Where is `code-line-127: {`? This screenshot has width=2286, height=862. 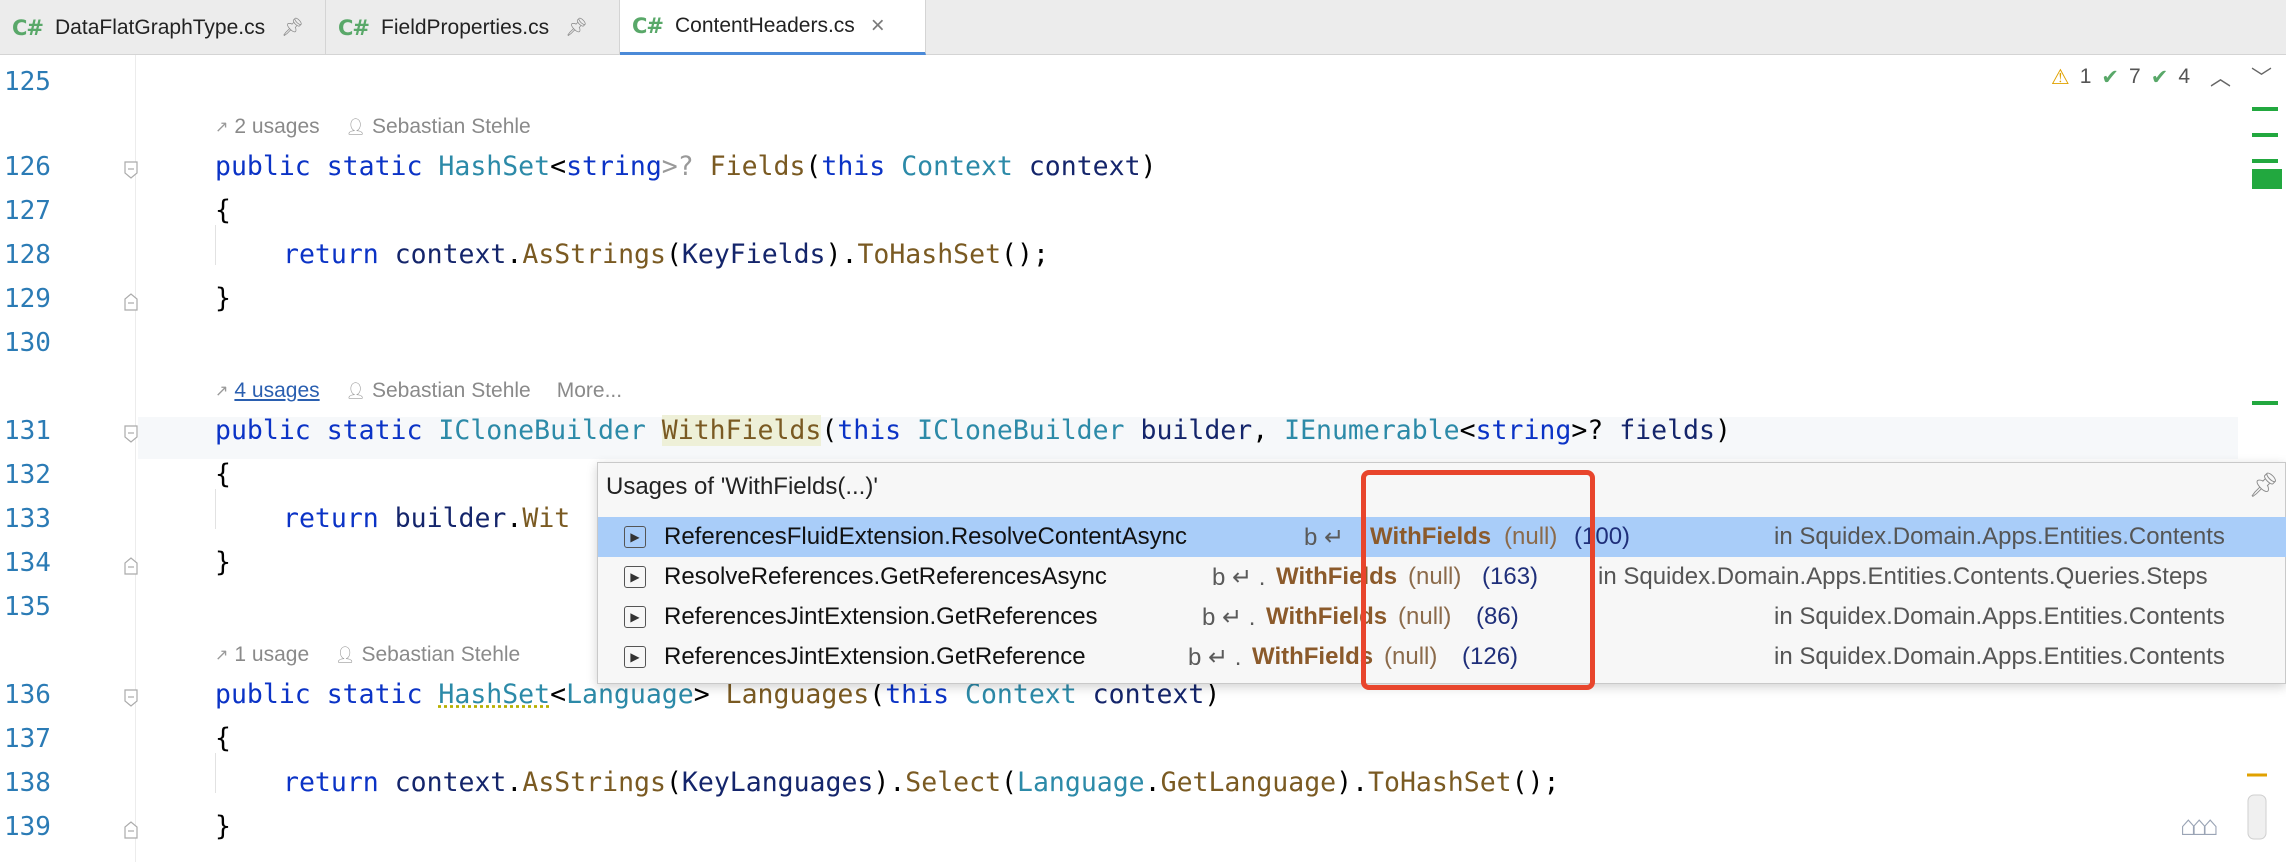 code-line-127: { is located at coordinates (223, 210).